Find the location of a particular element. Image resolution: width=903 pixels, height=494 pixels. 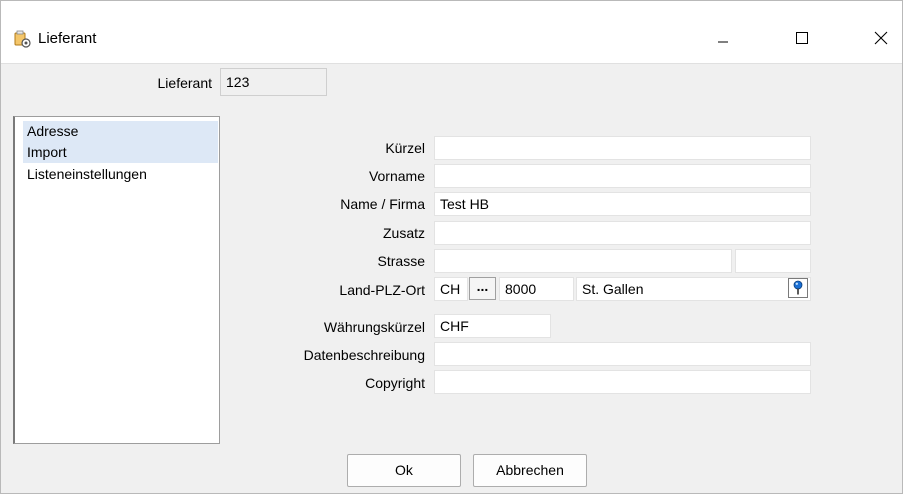

datenbeschreibung-label: Datenbeschreibung is located at coordinates (364, 355).